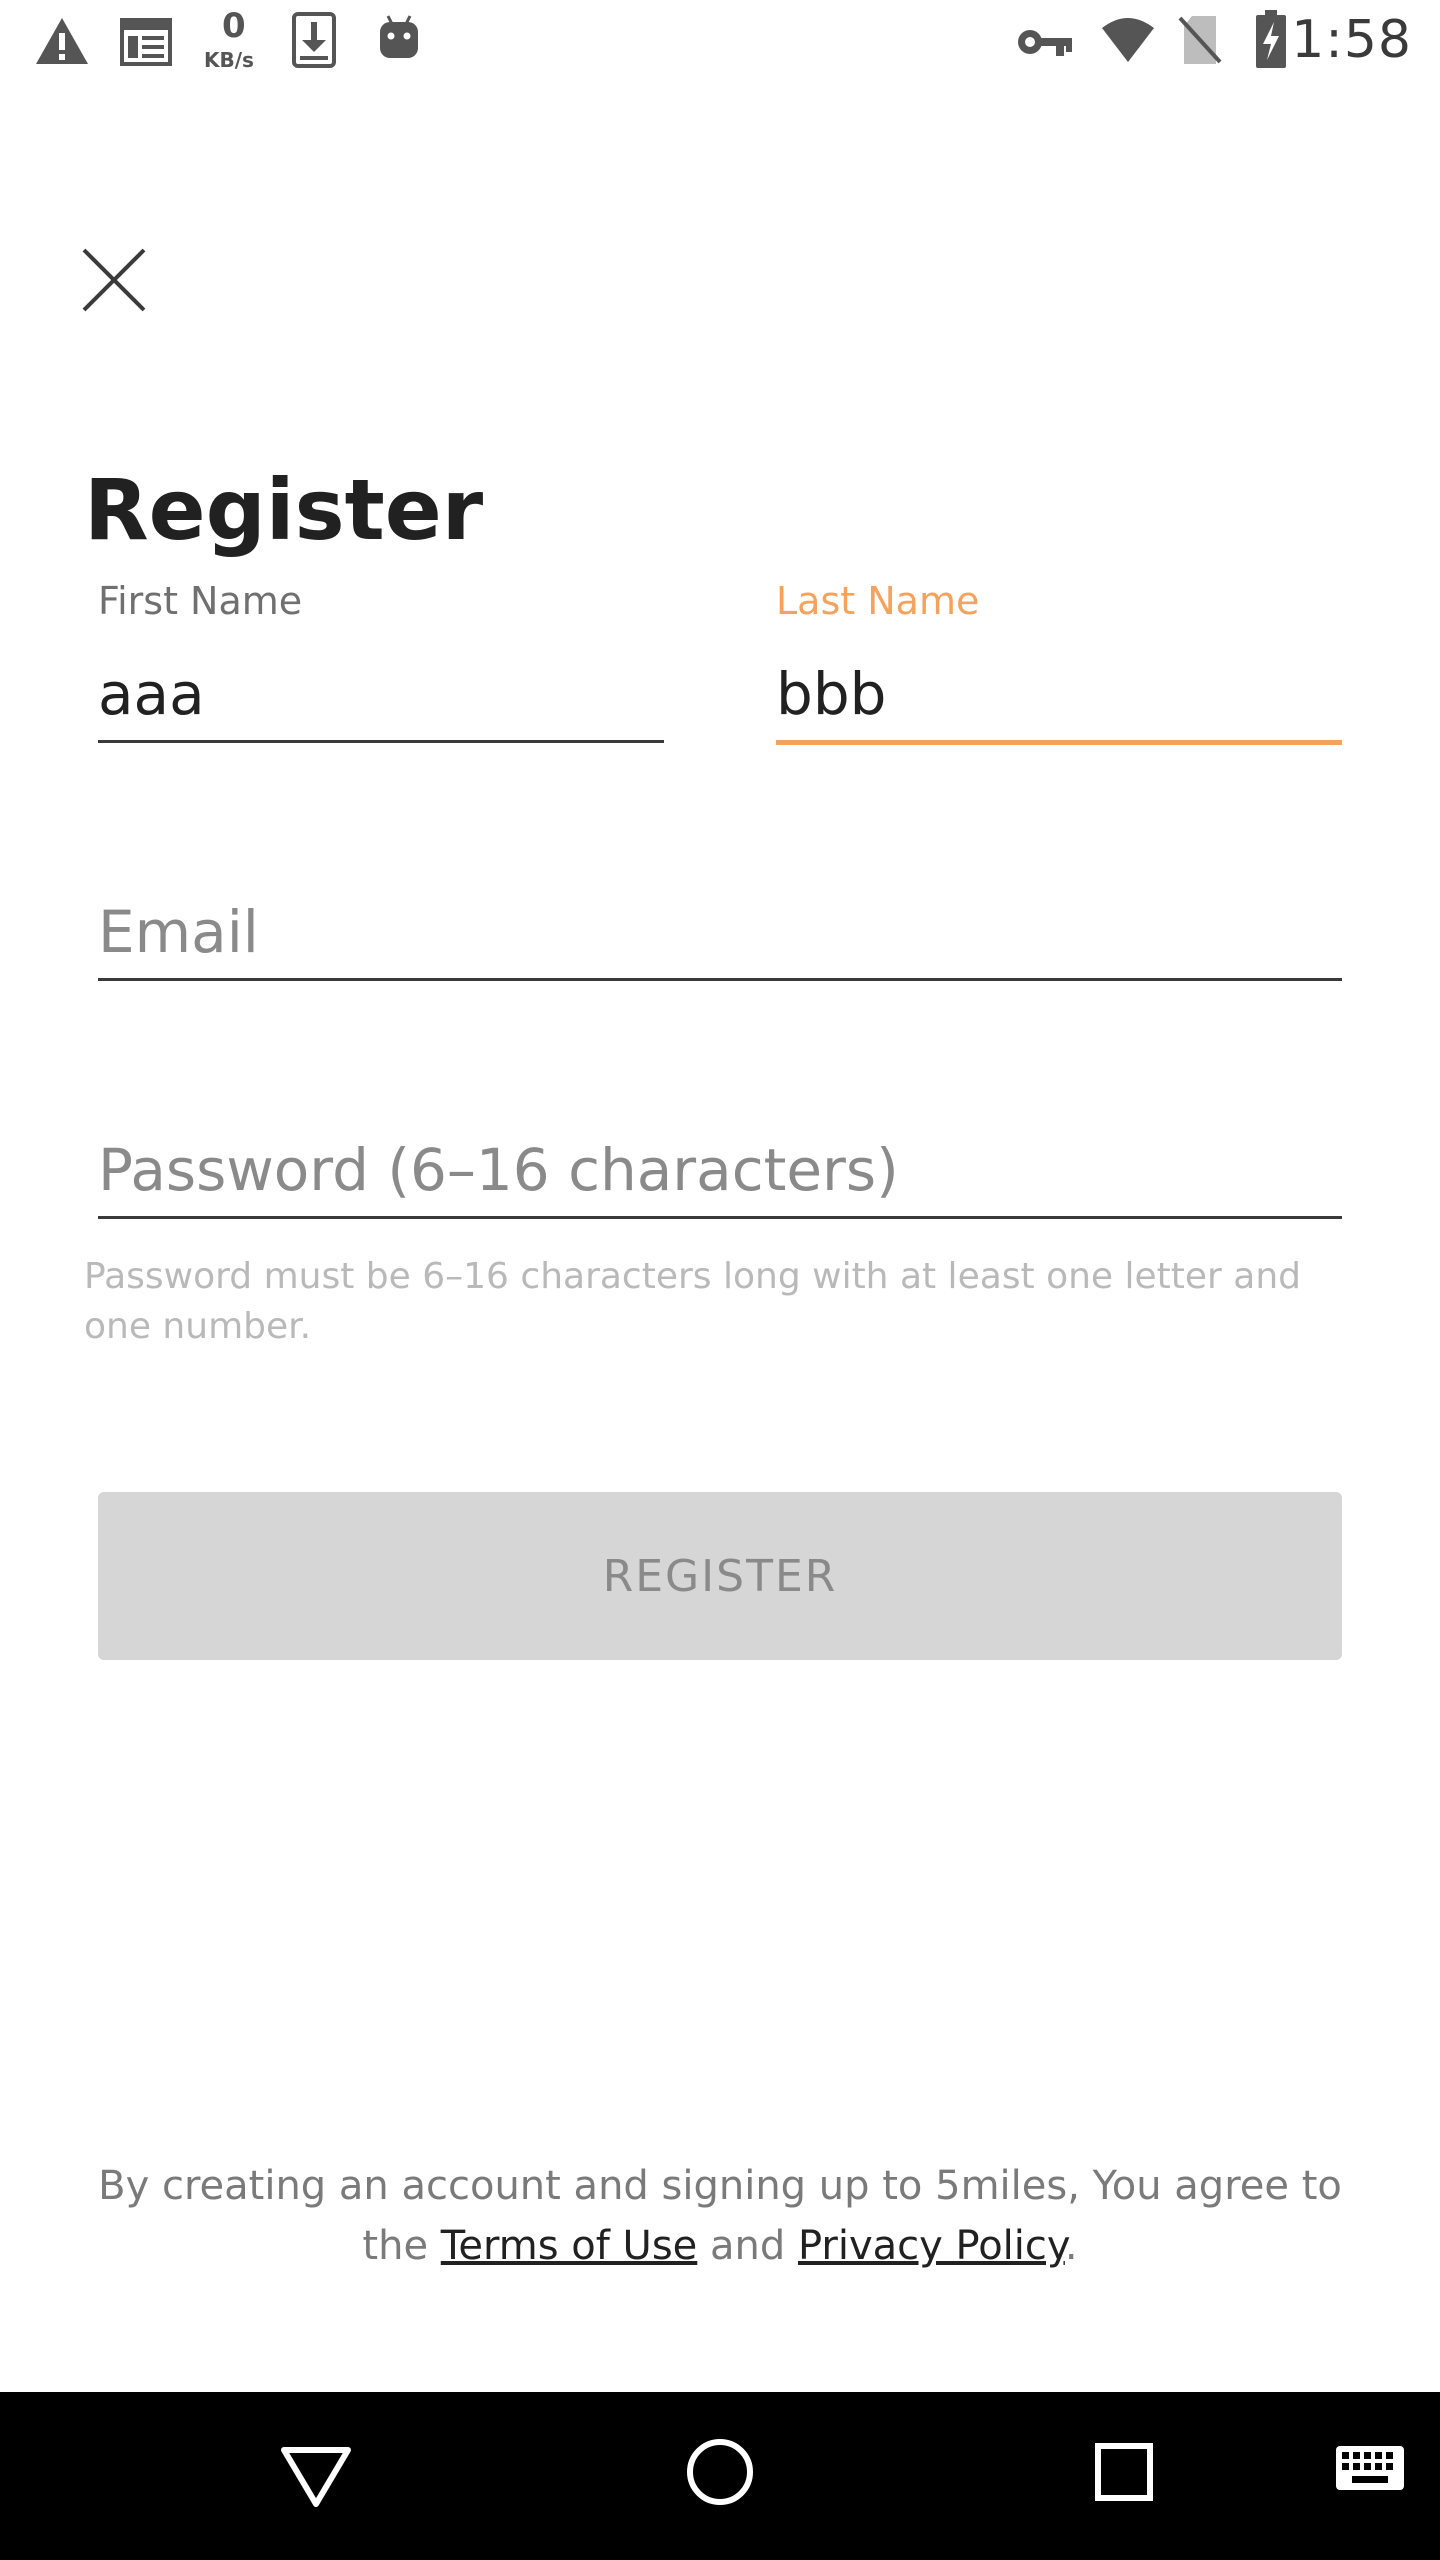 The image size is (1440, 2560). Describe the element at coordinates (381, 694) in the screenshot. I see `first-name-field` at that location.